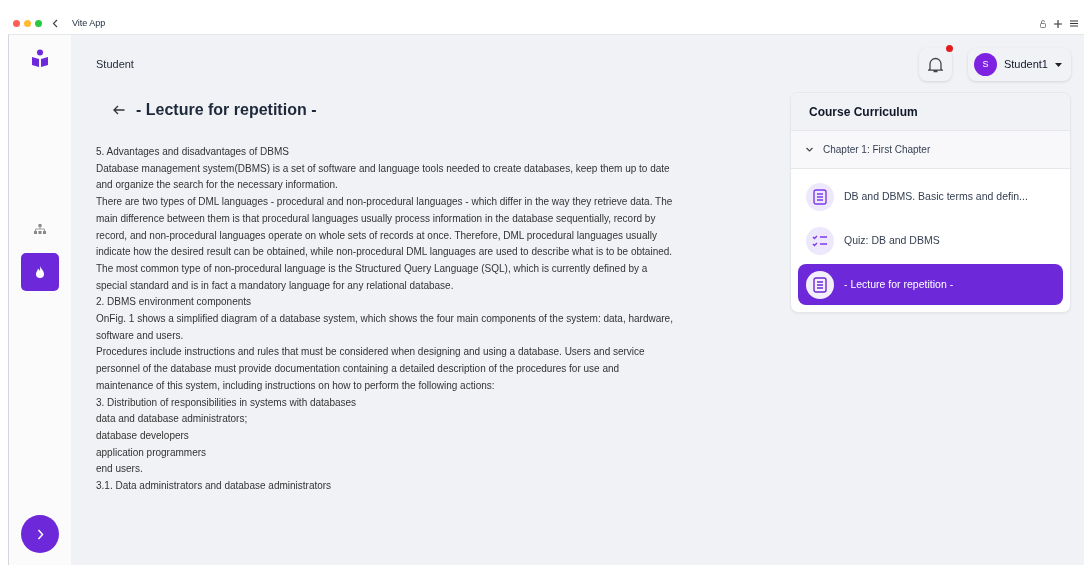 The width and height of the screenshot is (1084, 565). What do you see at coordinates (143, 435) in the screenshot?
I see `lesson-text-line: database developers` at bounding box center [143, 435].